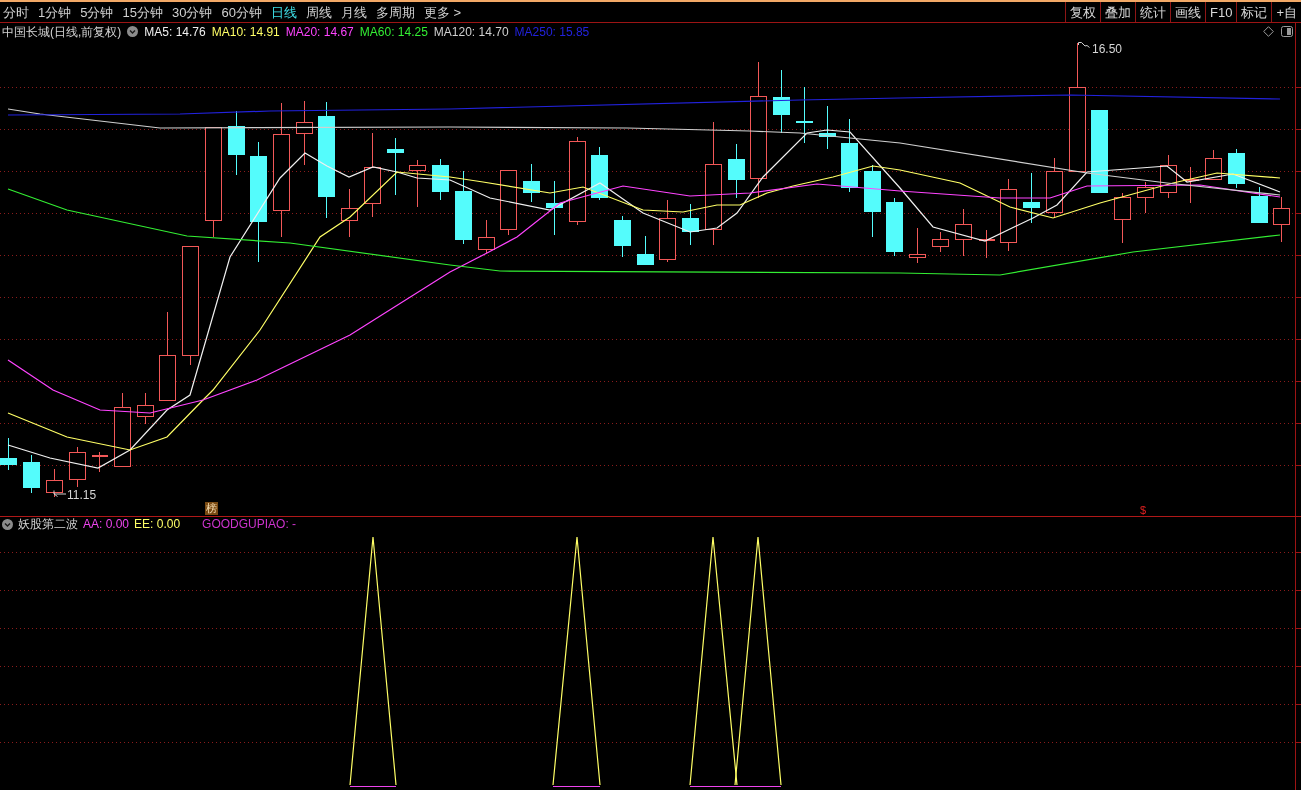 Image resolution: width=1301 pixels, height=790 pixels. I want to click on toolbar-button: 统计, so click(1152, 12).